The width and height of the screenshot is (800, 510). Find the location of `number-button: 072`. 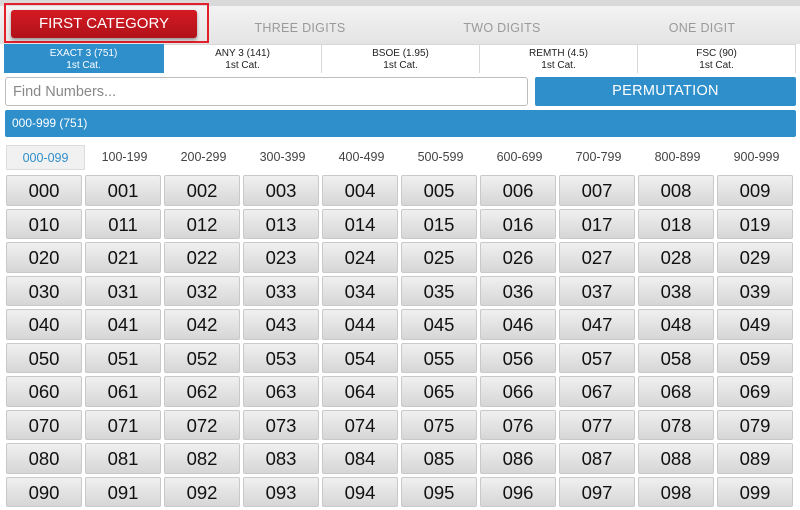

number-button: 072 is located at coordinates (202, 424).